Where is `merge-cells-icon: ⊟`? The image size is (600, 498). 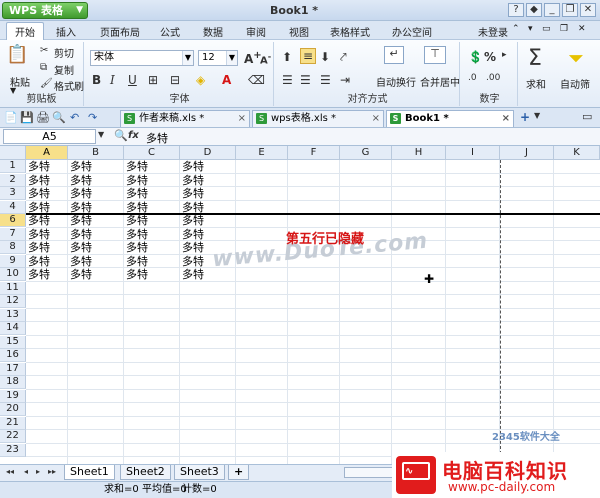
merge-cells-icon: ⊟ is located at coordinates (175, 80).